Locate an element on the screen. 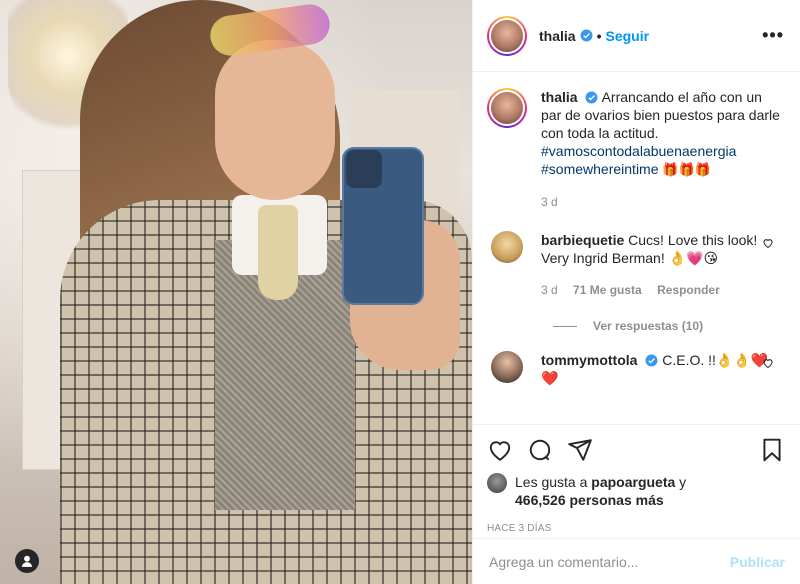 The width and height of the screenshot is (800, 584). view-replies-label: Ver respuestas (10) is located at coordinates (648, 326).